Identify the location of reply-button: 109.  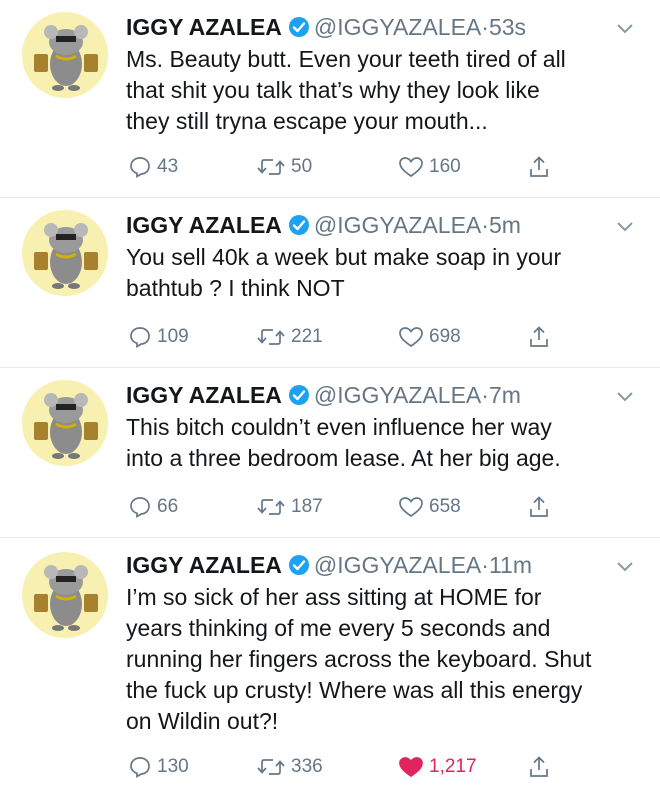
(158, 337).